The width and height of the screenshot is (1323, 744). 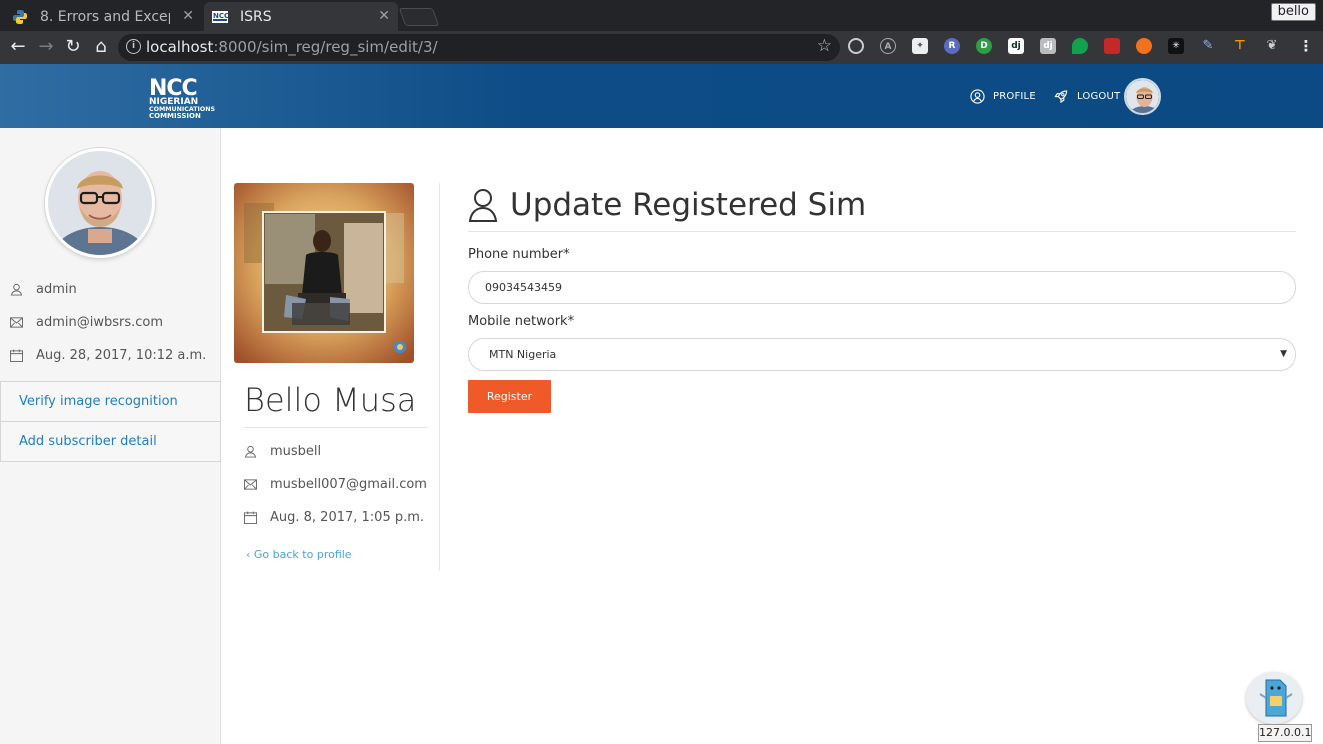 What do you see at coordinates (523, 354) in the screenshot?
I see `mobile-network-value: MTN Nigeria` at bounding box center [523, 354].